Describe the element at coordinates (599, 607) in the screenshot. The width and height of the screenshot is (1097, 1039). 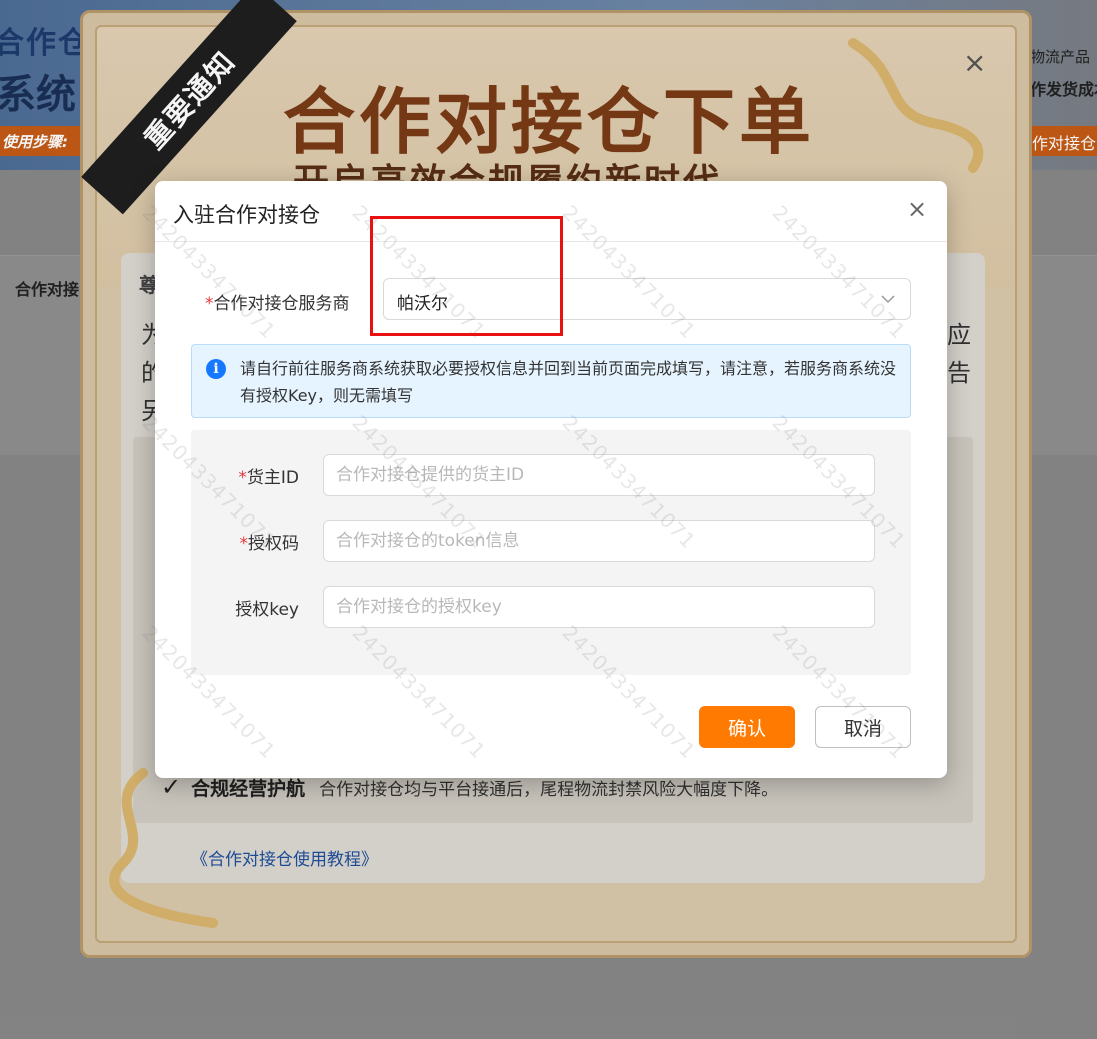
I see `auth-key-input` at that location.